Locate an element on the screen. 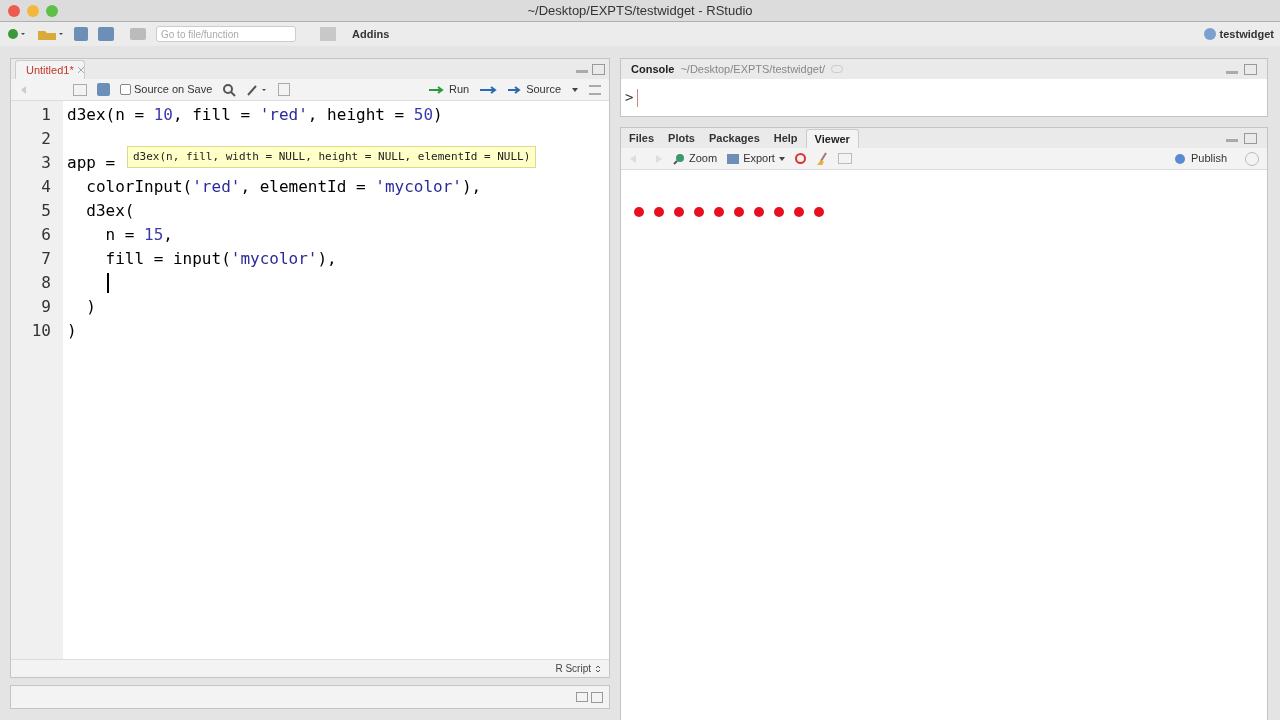  arrow-icon is located at coordinates (436, 89).